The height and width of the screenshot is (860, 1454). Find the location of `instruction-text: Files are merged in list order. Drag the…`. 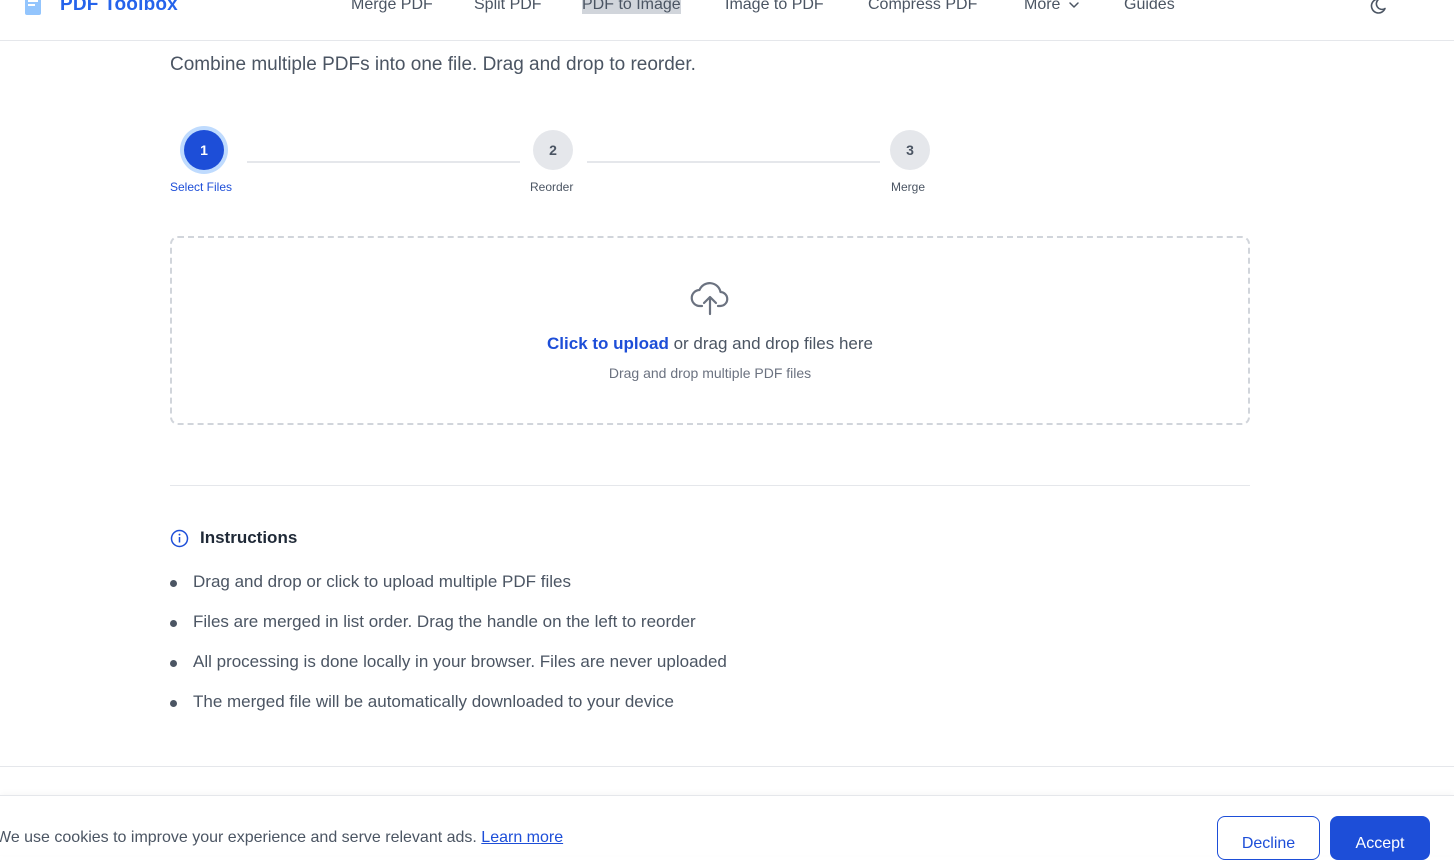

instruction-text: Files are merged in list order. Drag the… is located at coordinates (444, 621).